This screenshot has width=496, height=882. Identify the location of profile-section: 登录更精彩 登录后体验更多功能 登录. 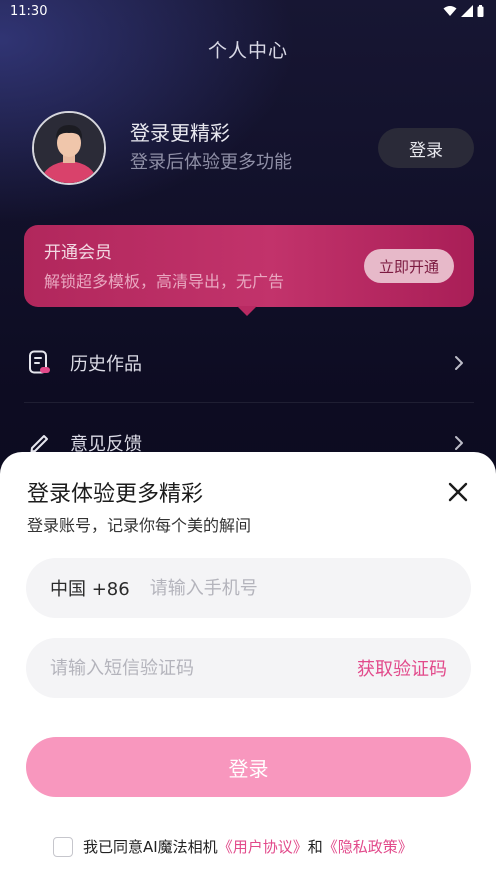
(253, 148).